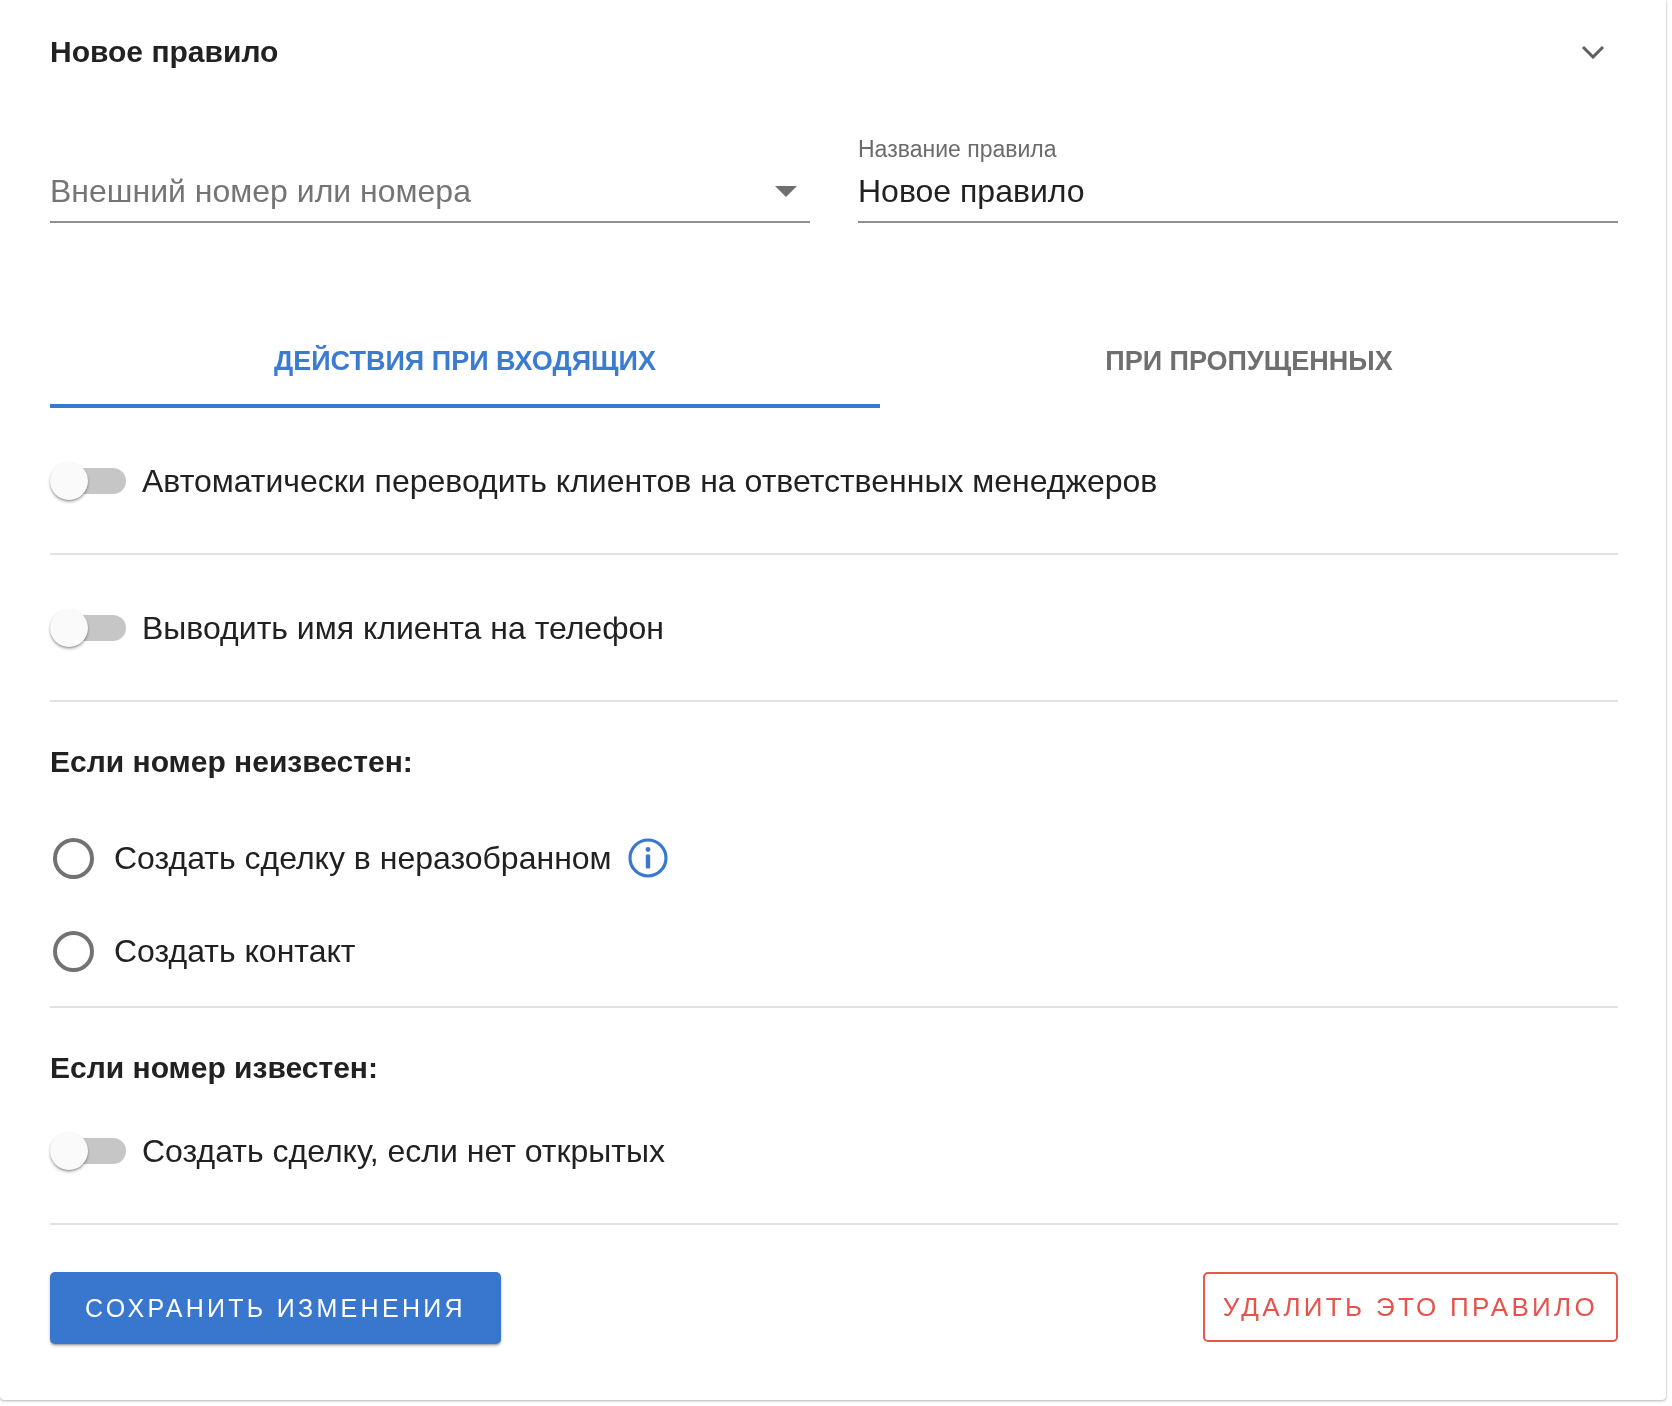 The width and height of the screenshot is (1672, 1406). Describe the element at coordinates (647, 858) in the screenshot. I see `info-icon` at that location.